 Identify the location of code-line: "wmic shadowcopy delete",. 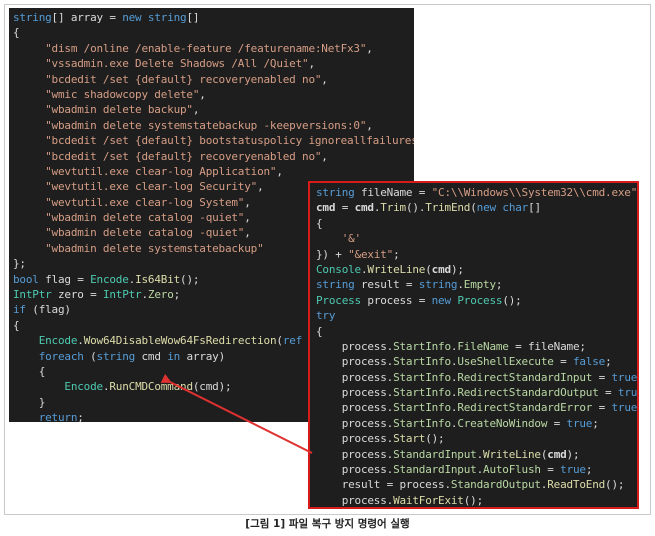
(211, 94).